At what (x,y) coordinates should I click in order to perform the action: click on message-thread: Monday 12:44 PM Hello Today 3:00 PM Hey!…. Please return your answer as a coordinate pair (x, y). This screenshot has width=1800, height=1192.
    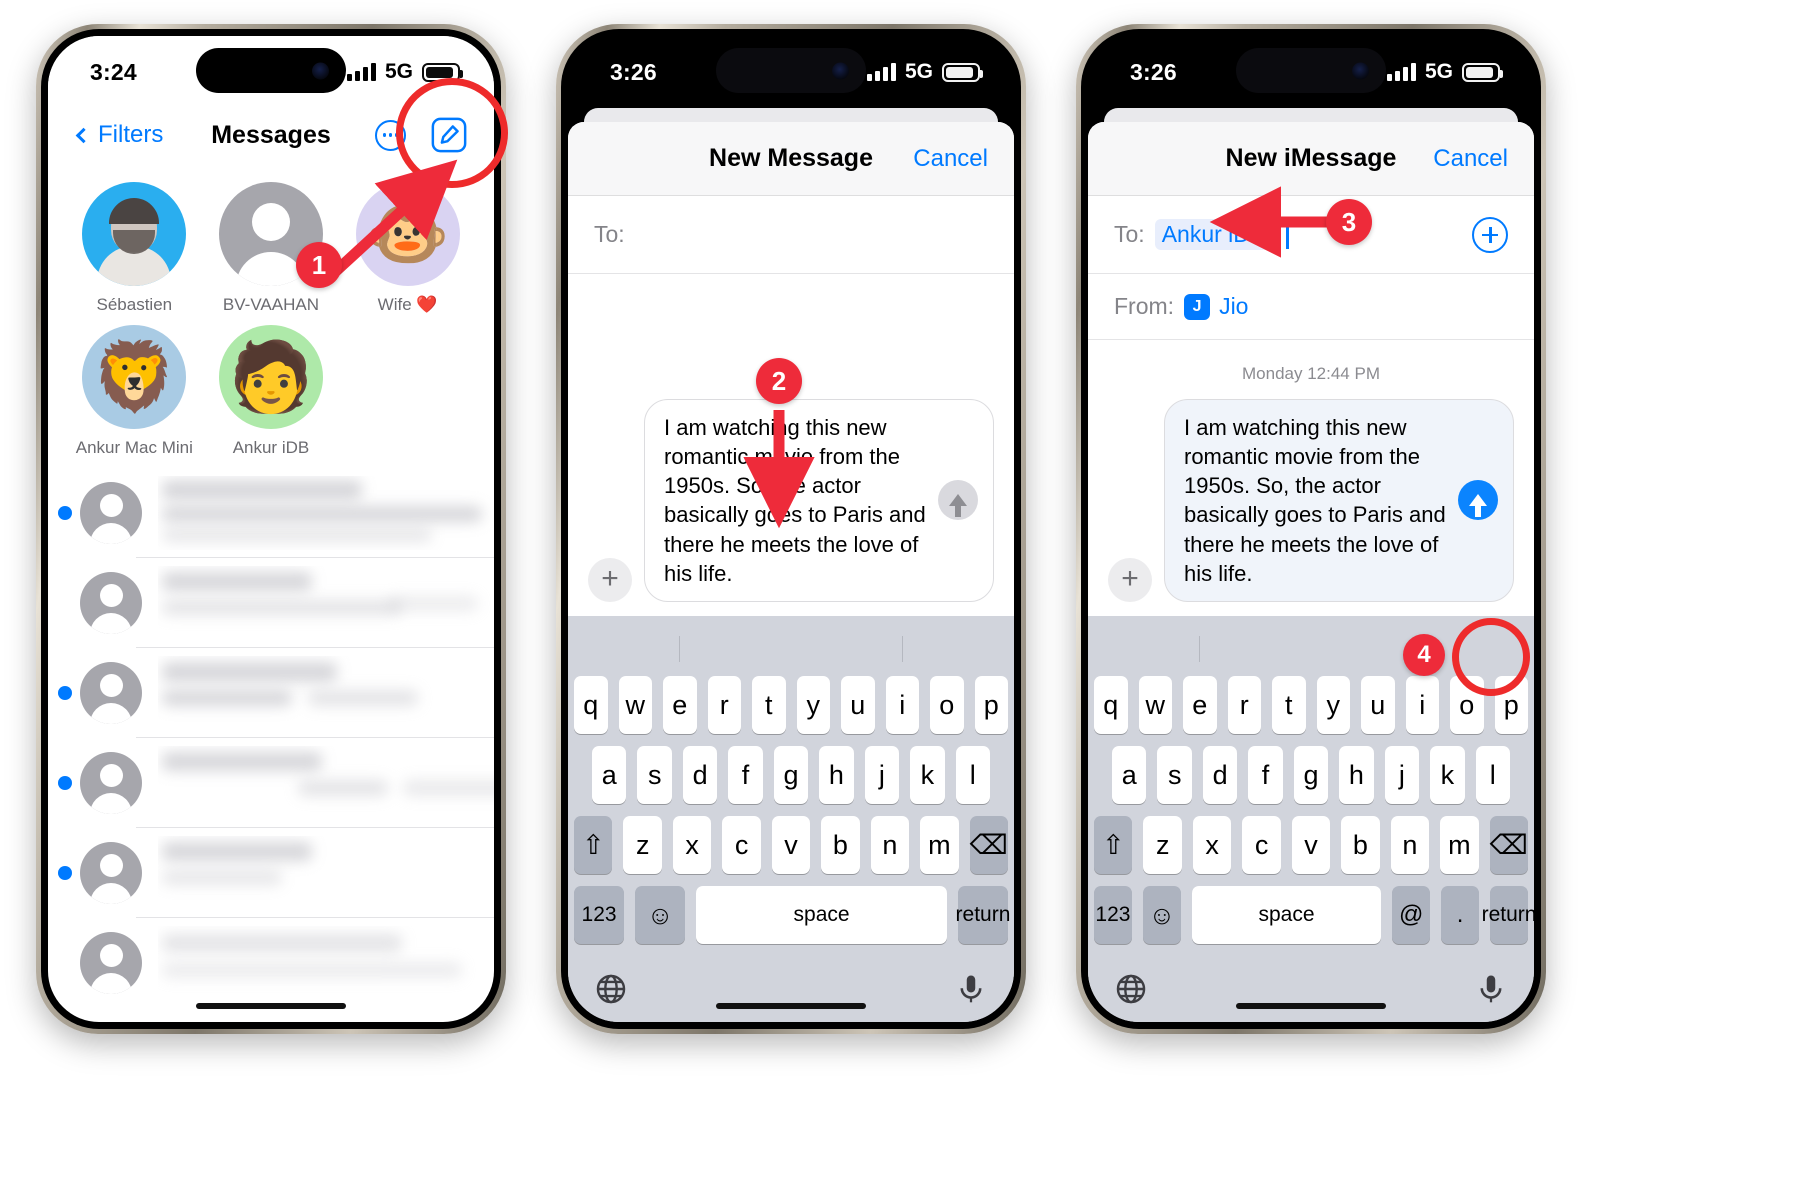
    Looking at the image, I should click on (1311, 363).